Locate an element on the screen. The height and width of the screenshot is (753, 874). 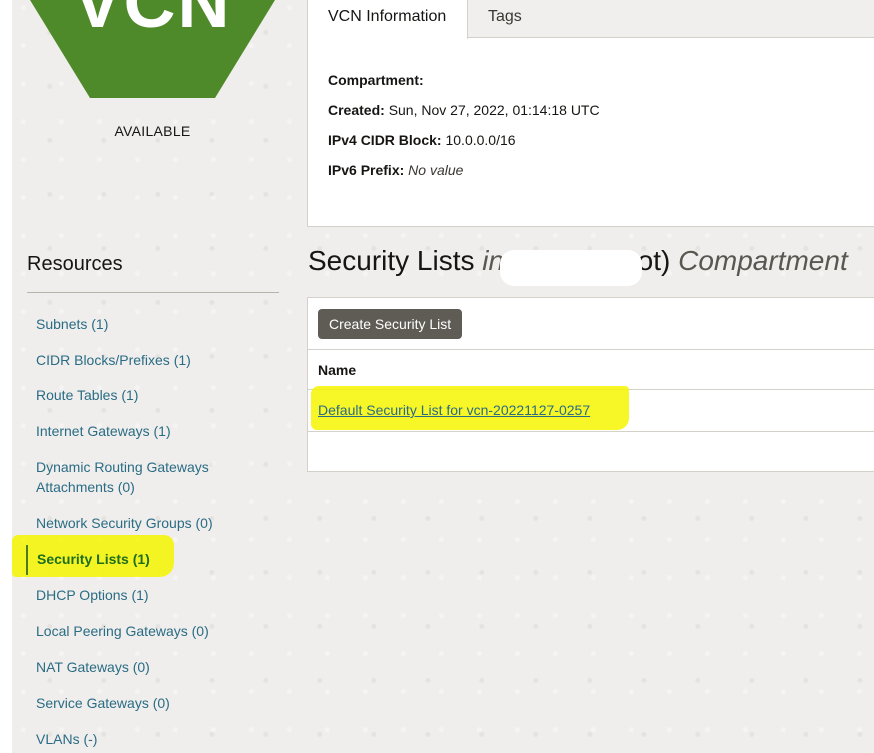
sidebar-item-security-lists: Security Lists (1) is located at coordinates (147, 559).